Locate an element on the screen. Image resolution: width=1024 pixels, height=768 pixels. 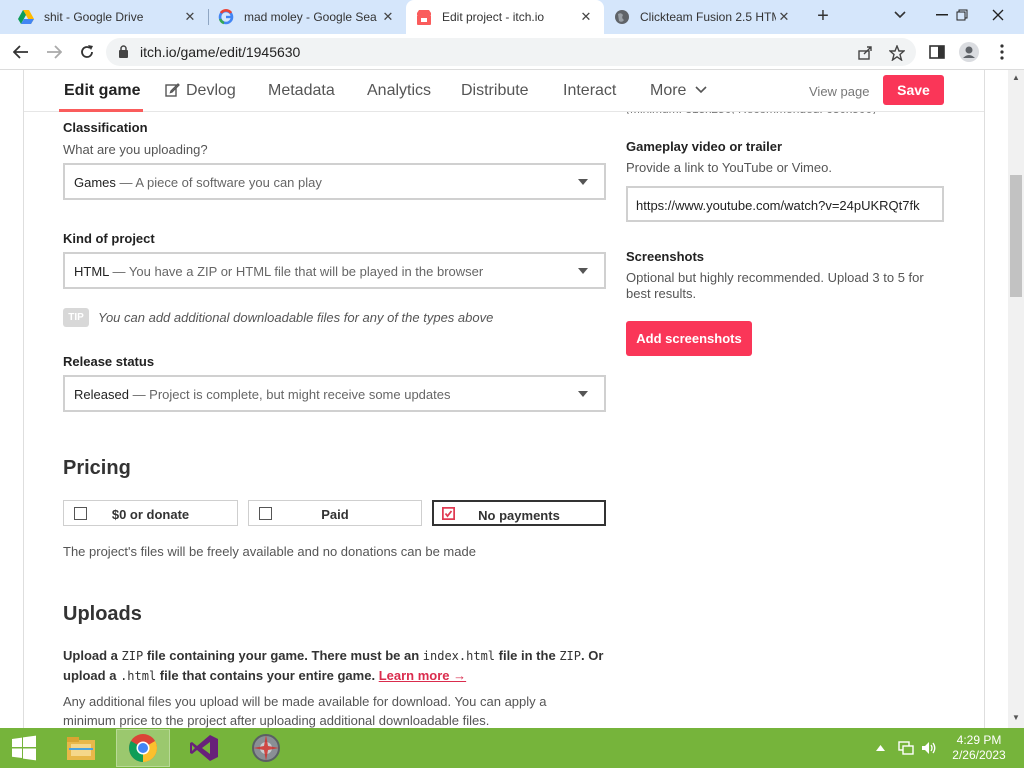
pricing-option-label: $0 or donate is located at coordinates (150, 514).